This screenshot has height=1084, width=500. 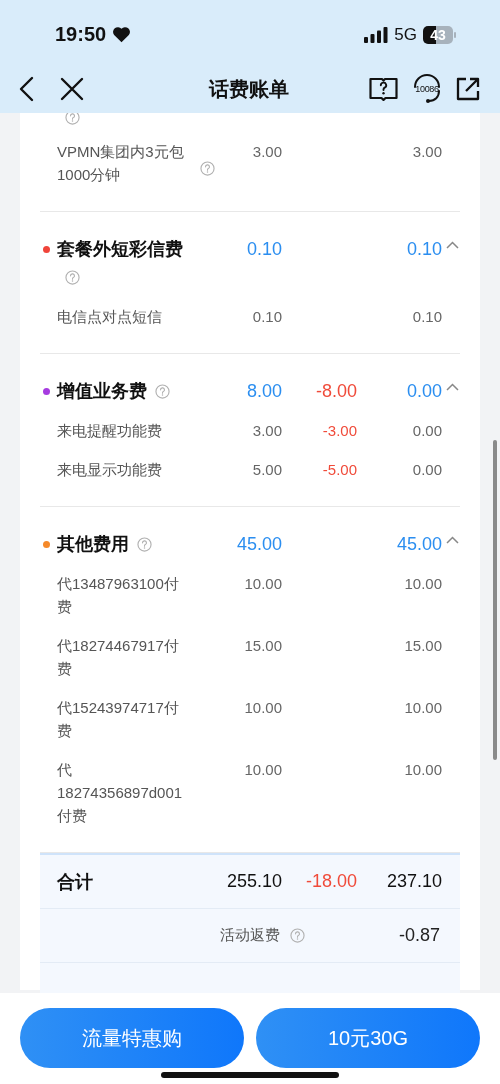 What do you see at coordinates (339, 431) in the screenshot?
I see `discount: -3.00` at bounding box center [339, 431].